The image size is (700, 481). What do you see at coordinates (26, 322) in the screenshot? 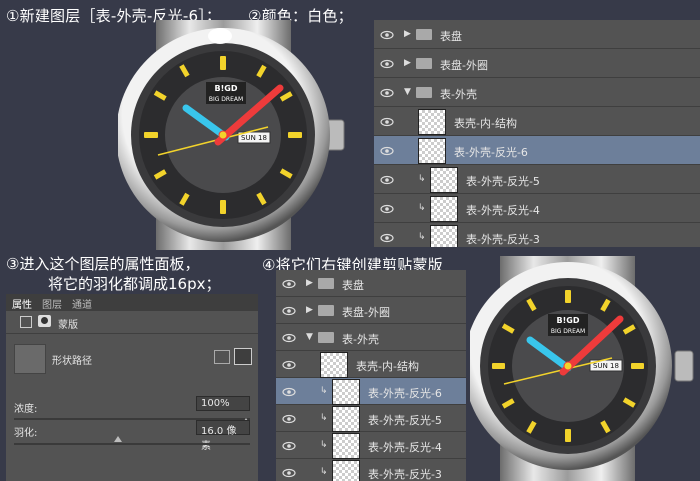
I see `vector-mask-icon` at bounding box center [26, 322].